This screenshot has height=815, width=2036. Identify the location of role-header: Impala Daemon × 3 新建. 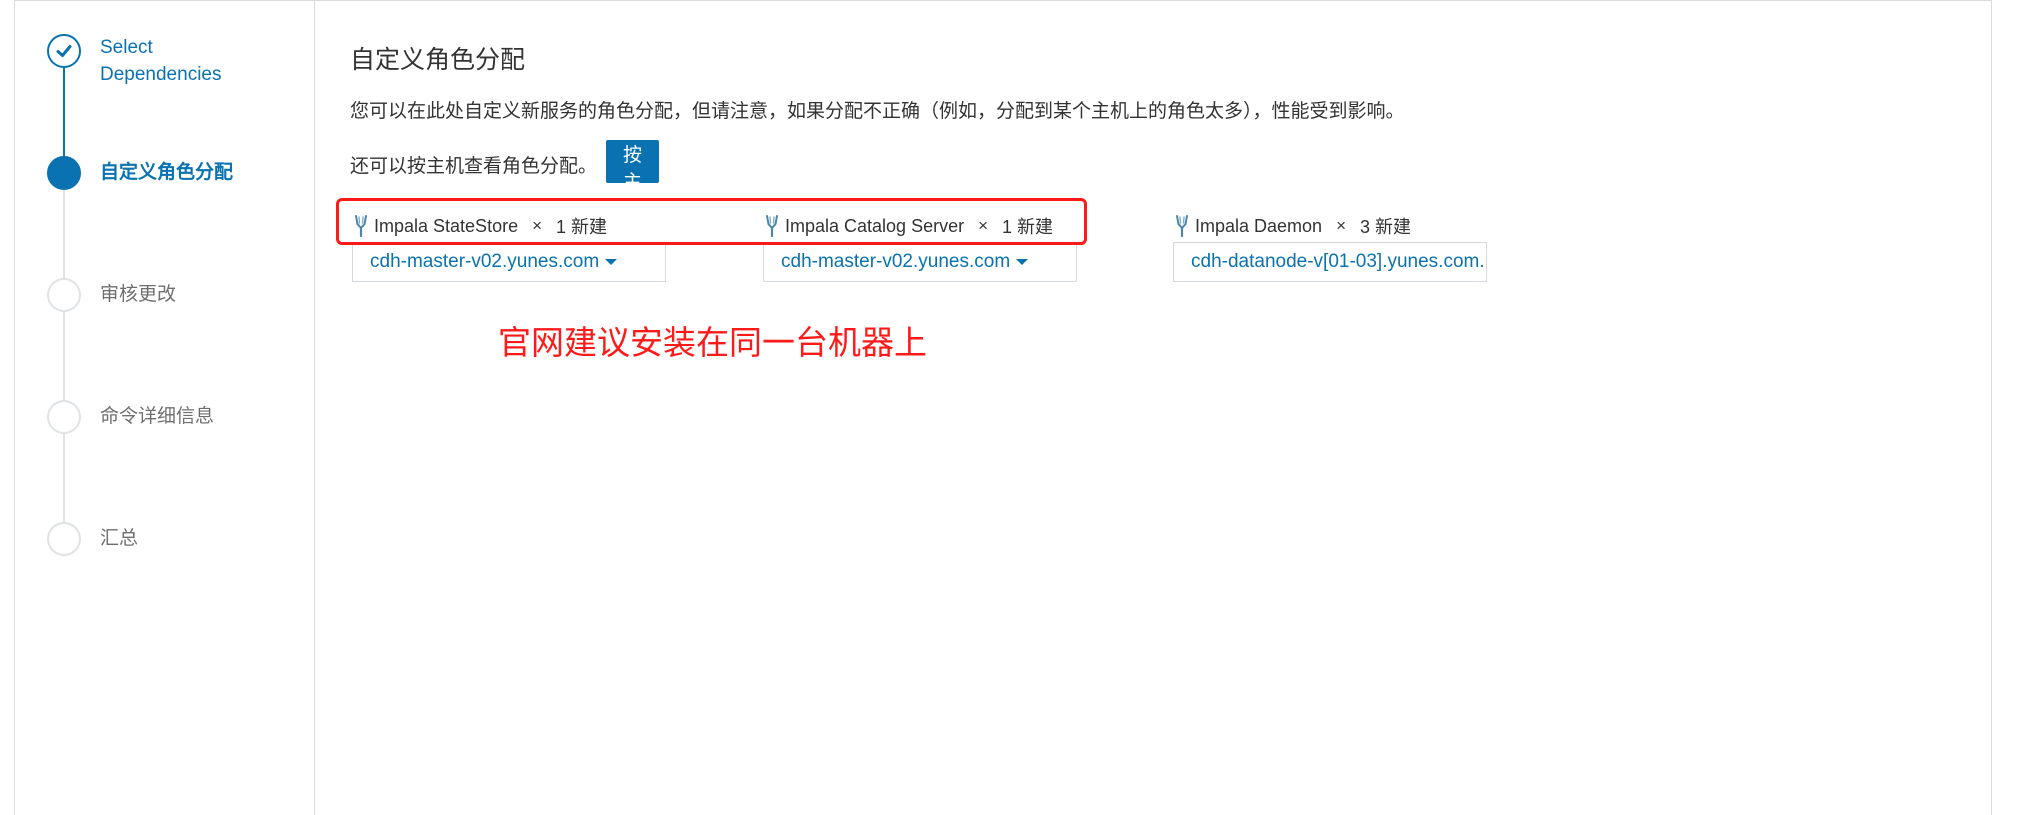
(1292, 226).